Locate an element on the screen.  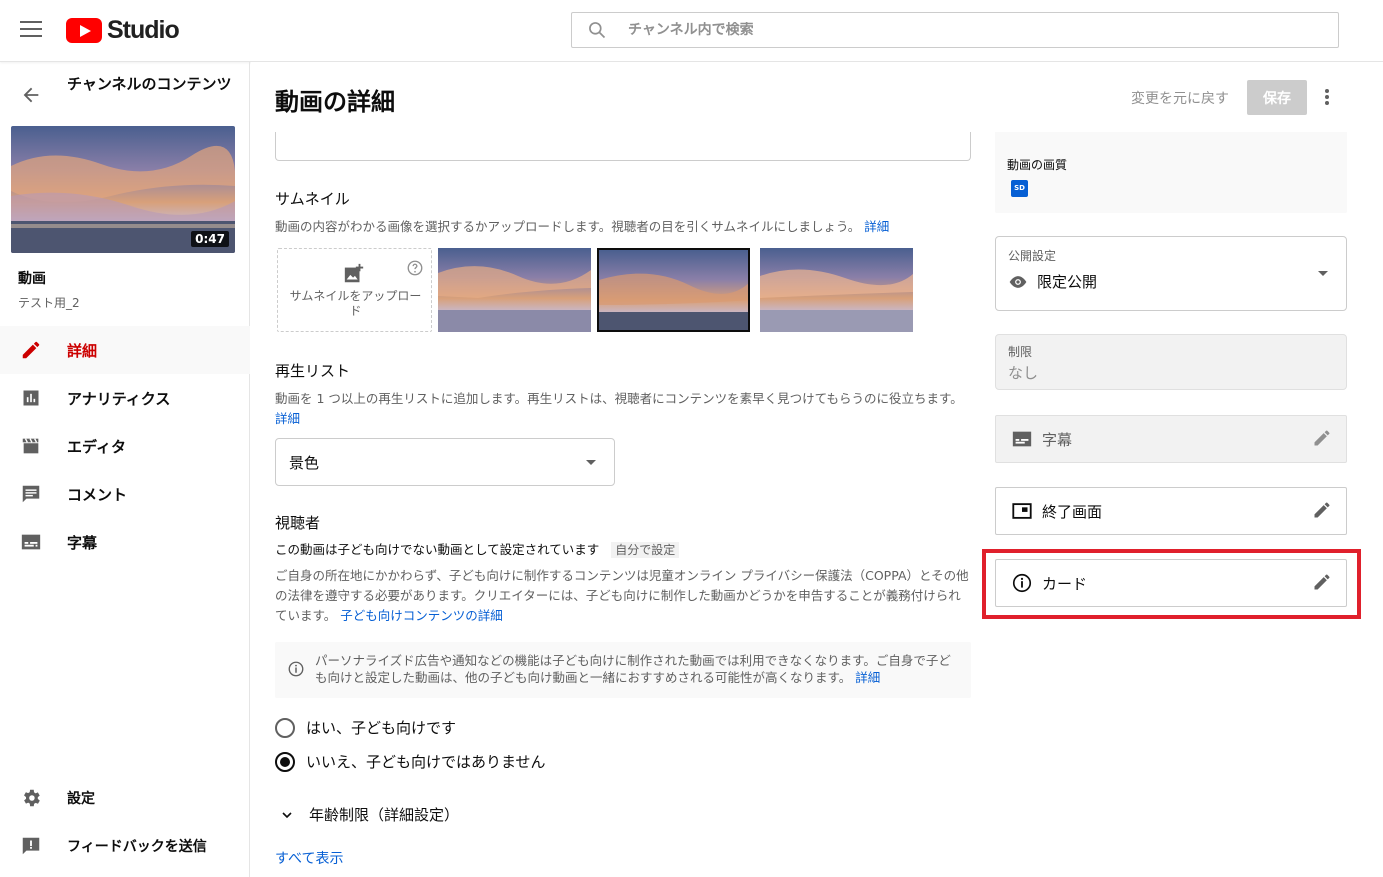
page-title: 動画の詳細 is located at coordinates (335, 102).